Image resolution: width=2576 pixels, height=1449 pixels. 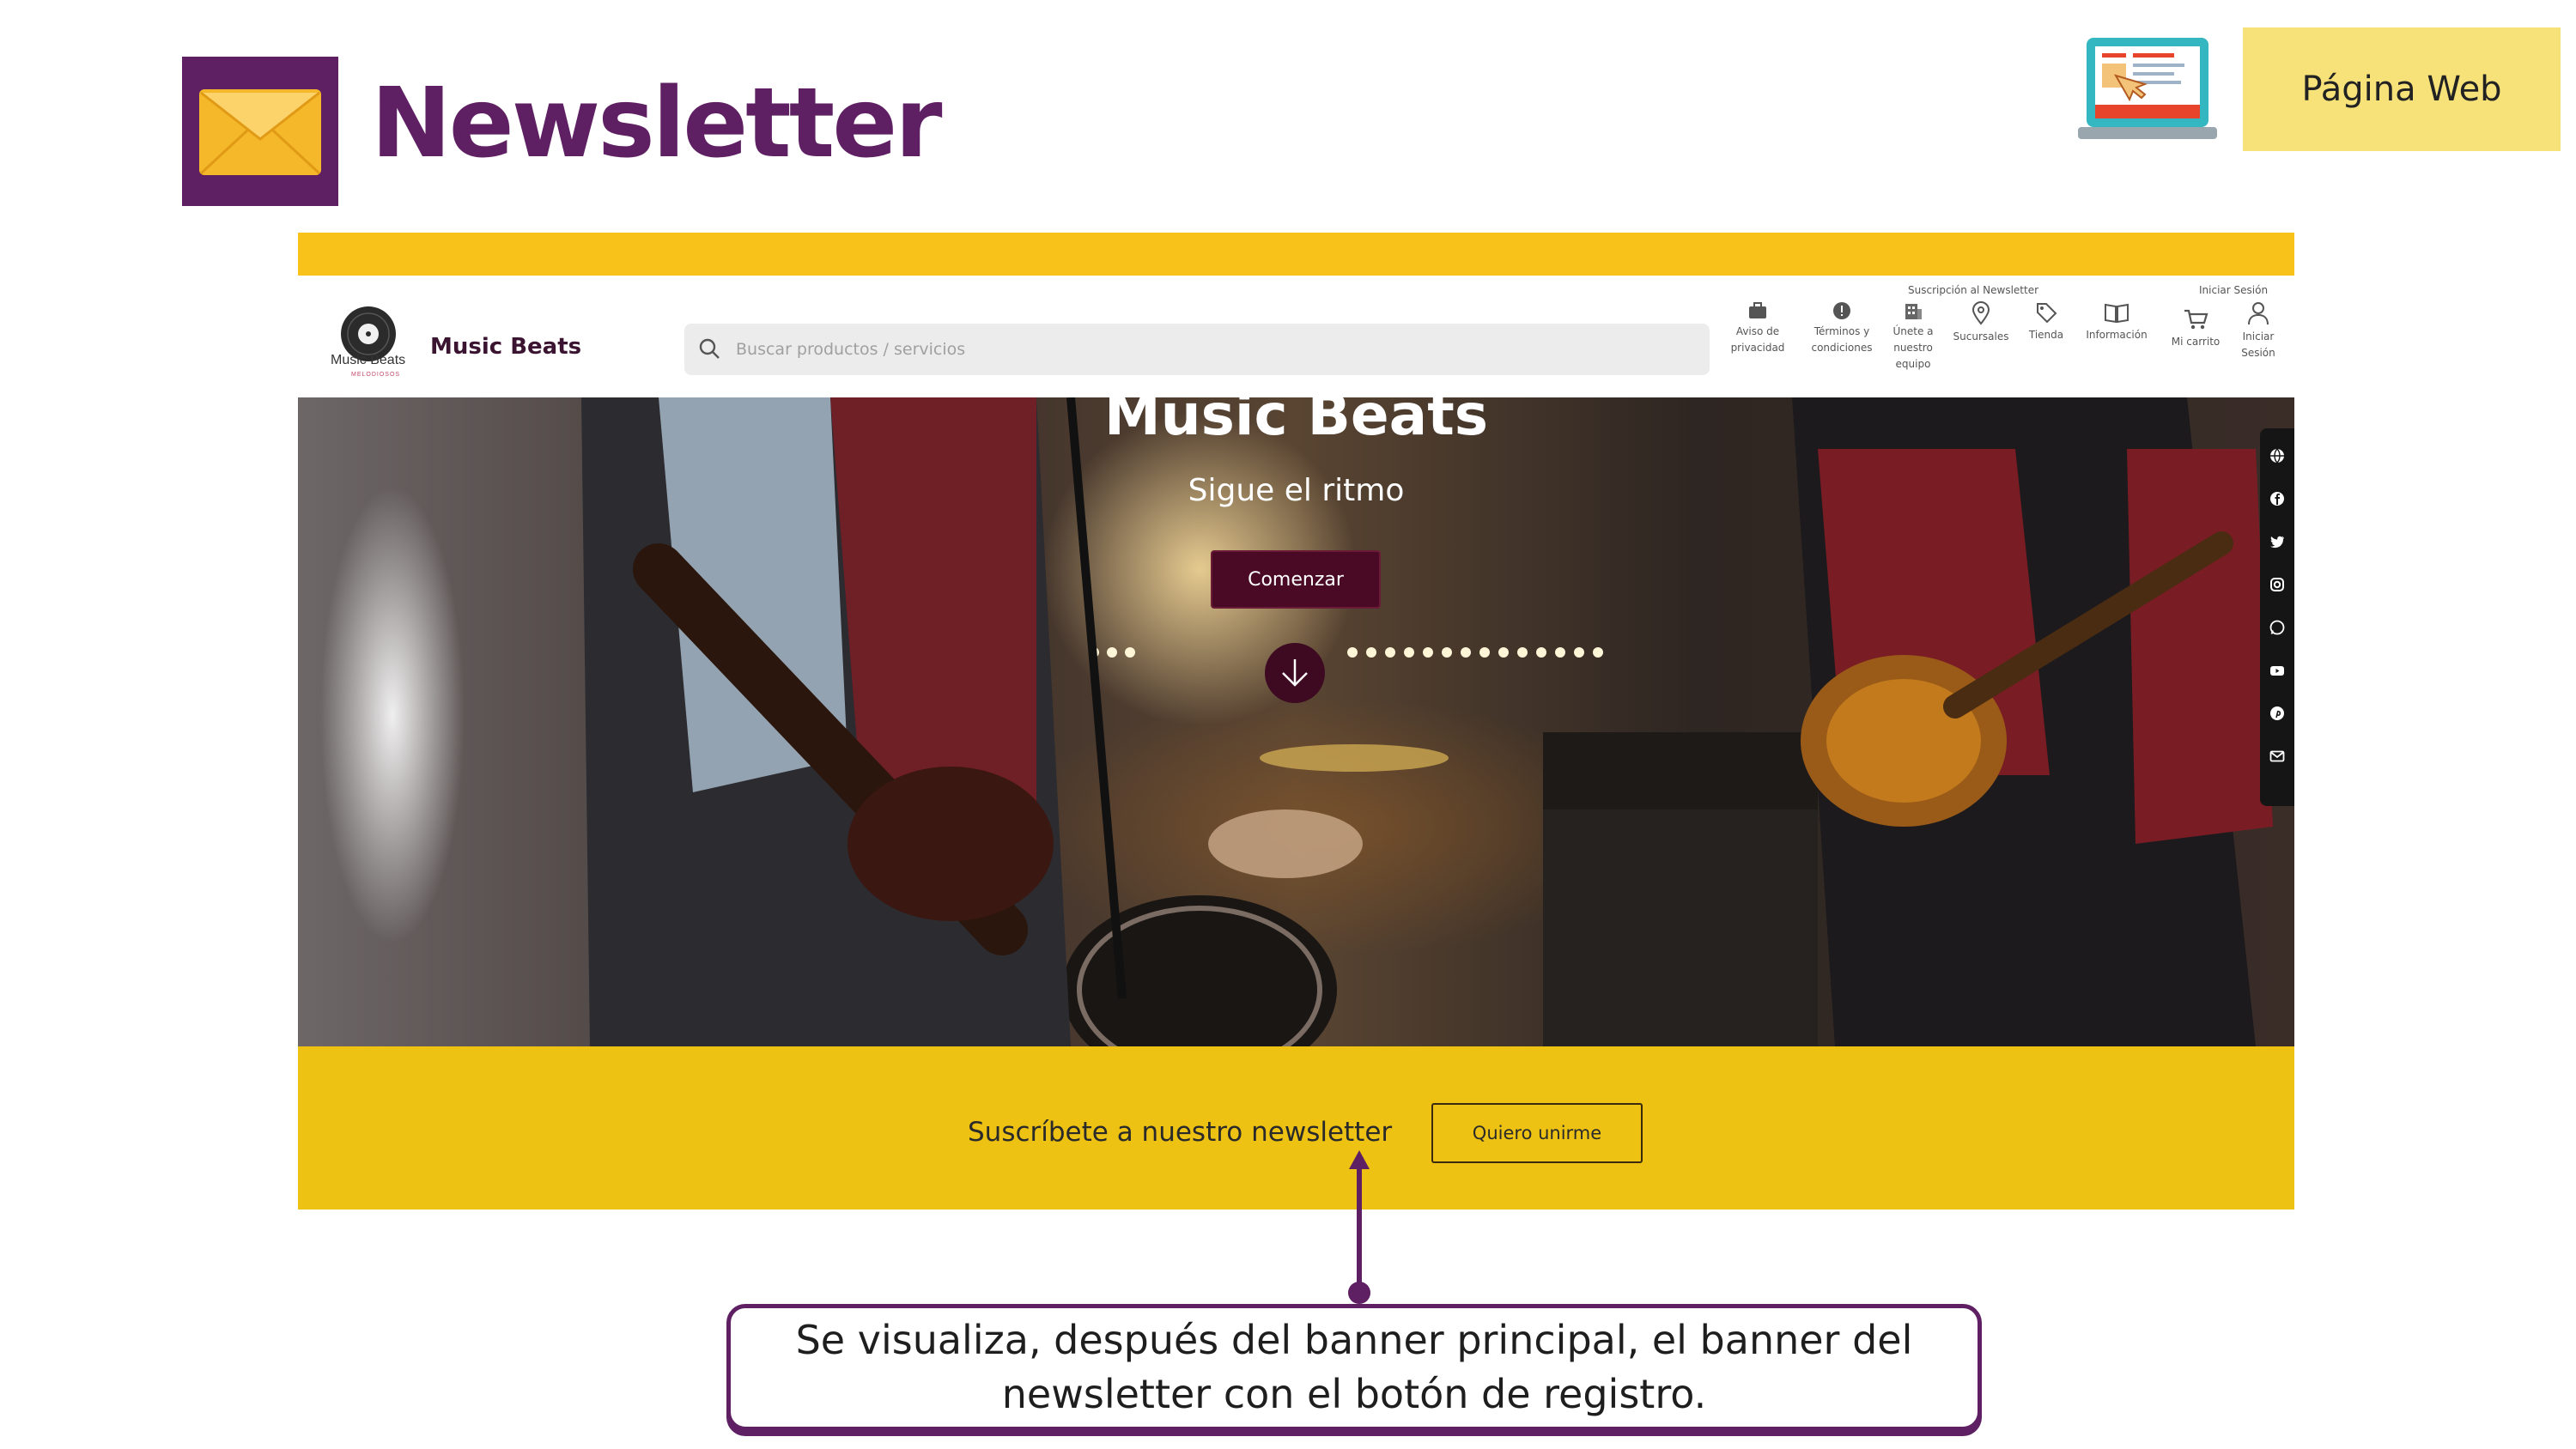 I want to click on nav-label: Aviso de privacidad, so click(x=1758, y=339).